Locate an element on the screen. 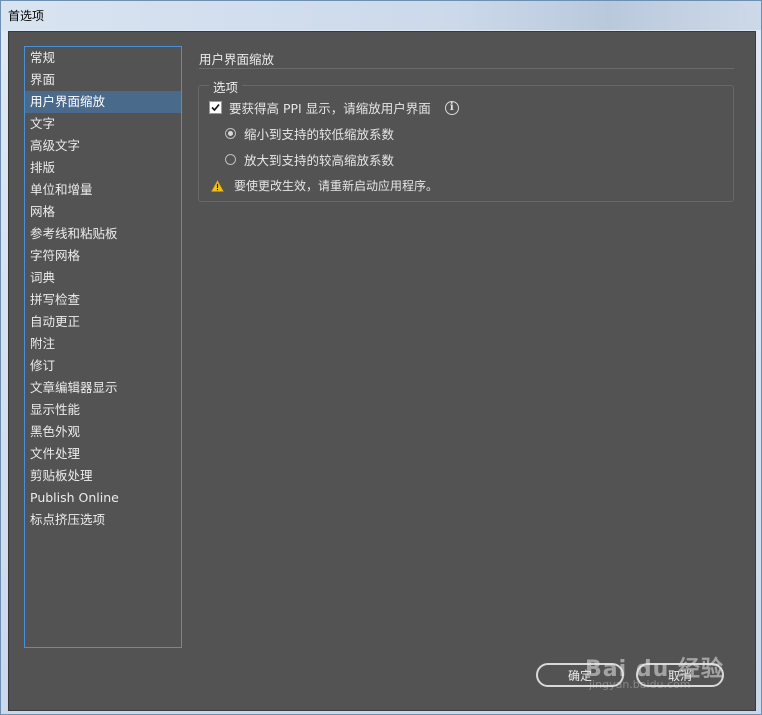 This screenshot has width=762, height=715. radio-scale-up-row: 放大到支持的较高缩放系数 is located at coordinates (309, 159).